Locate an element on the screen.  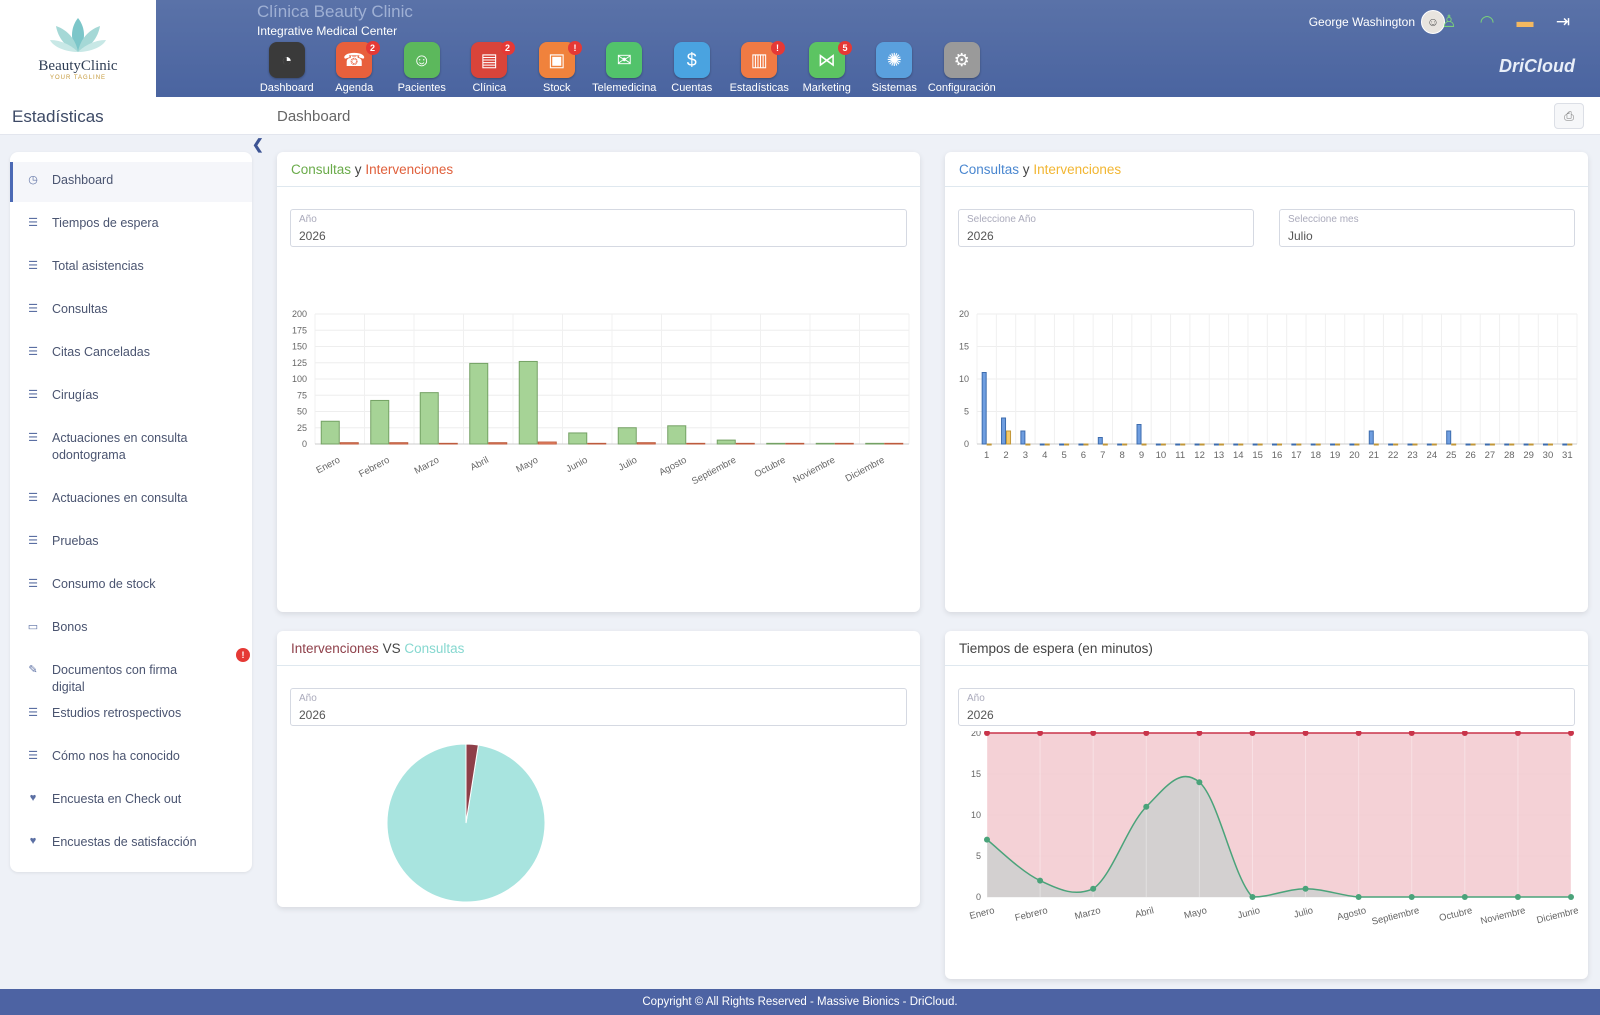
nav-label: Agenda is located at coordinates (354, 88).